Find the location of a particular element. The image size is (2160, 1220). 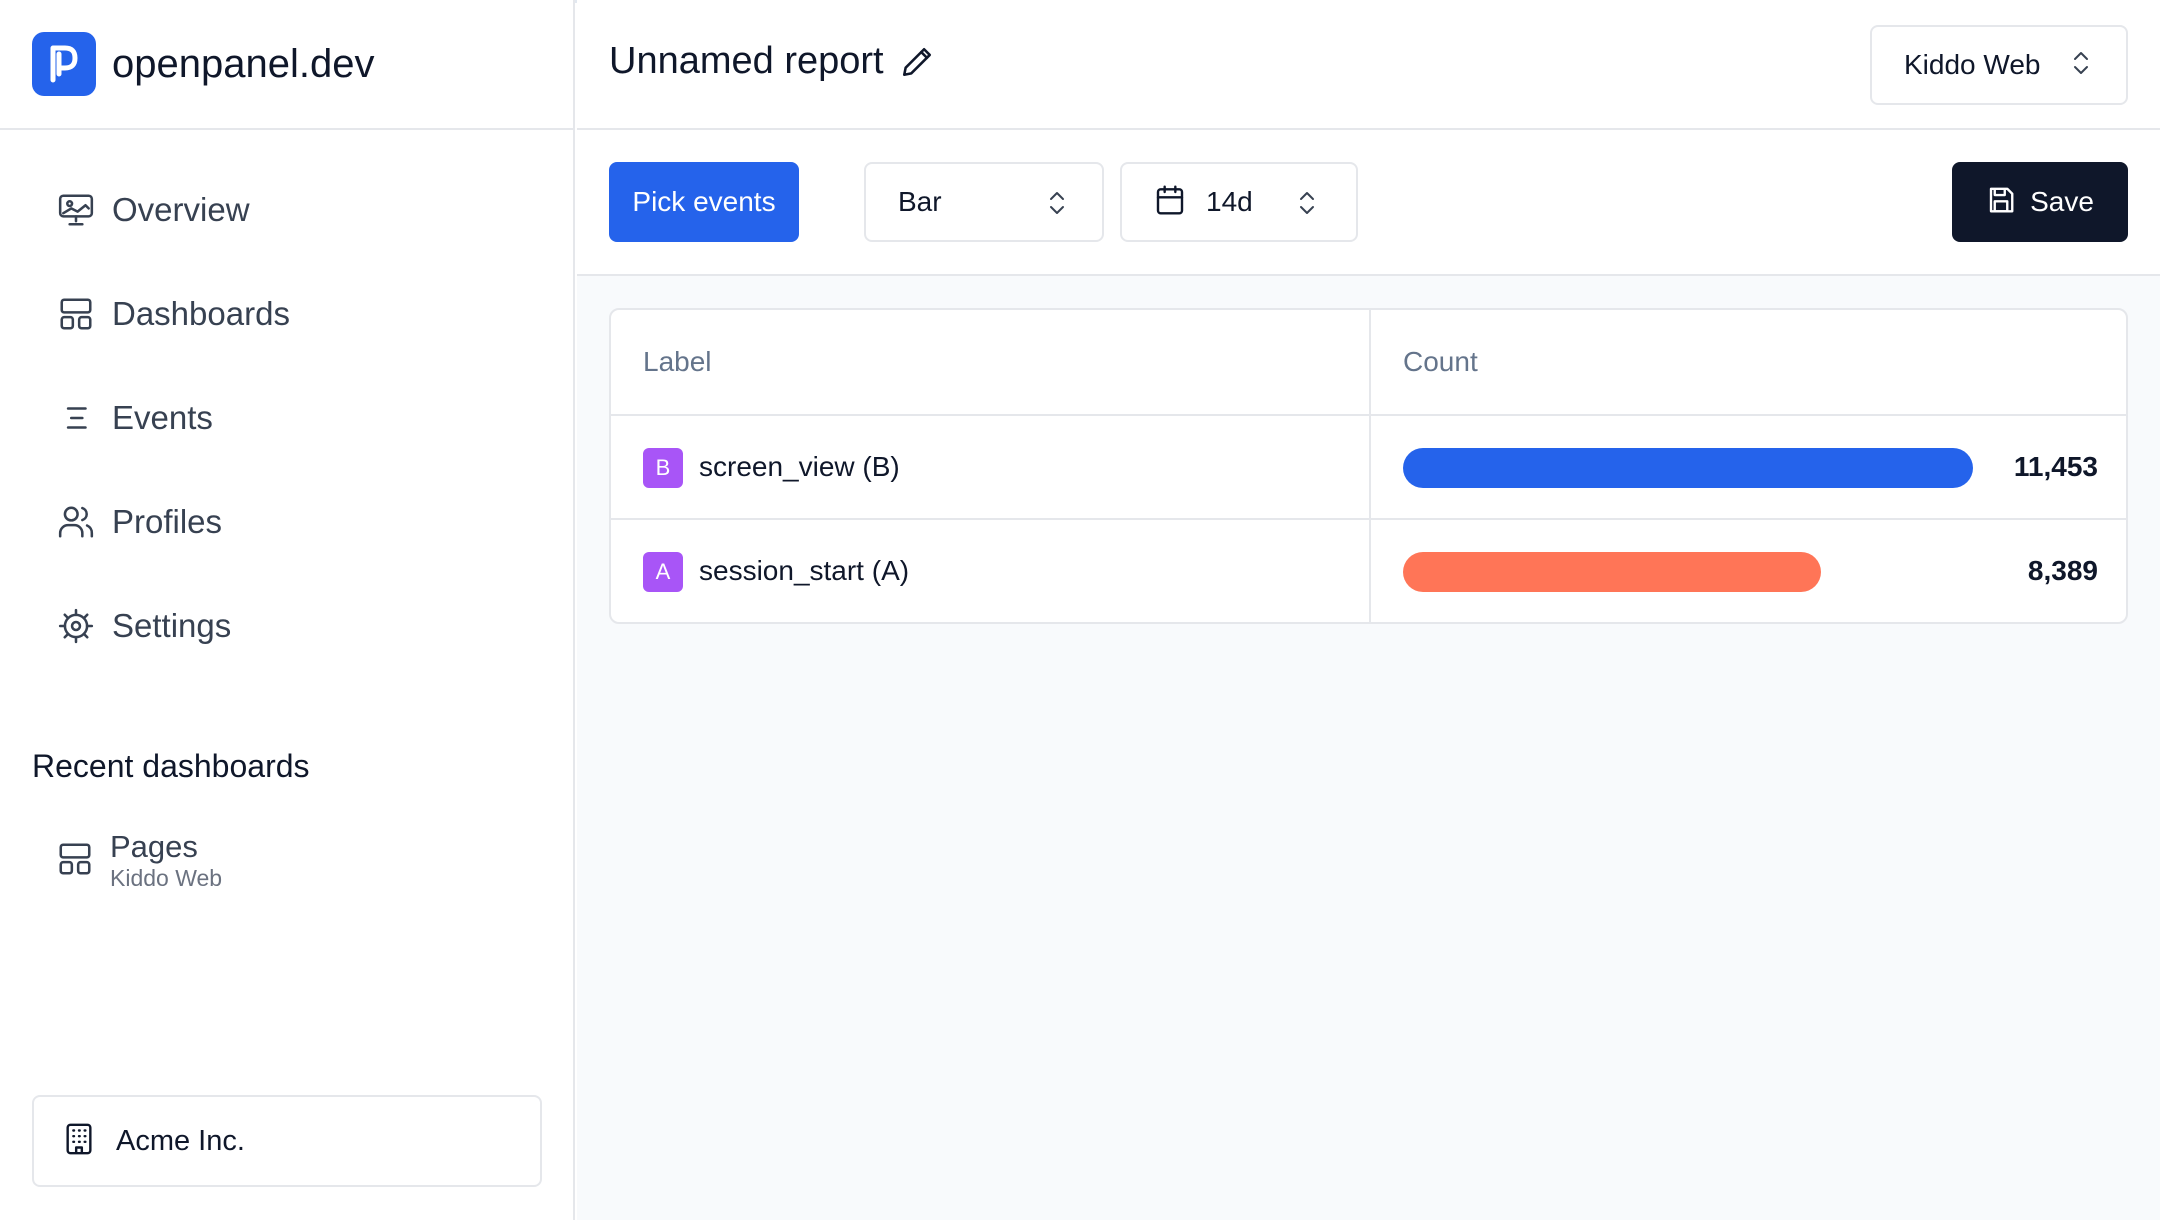

sidebar-item-dashboards: Dashboards is located at coordinates (287, 314).